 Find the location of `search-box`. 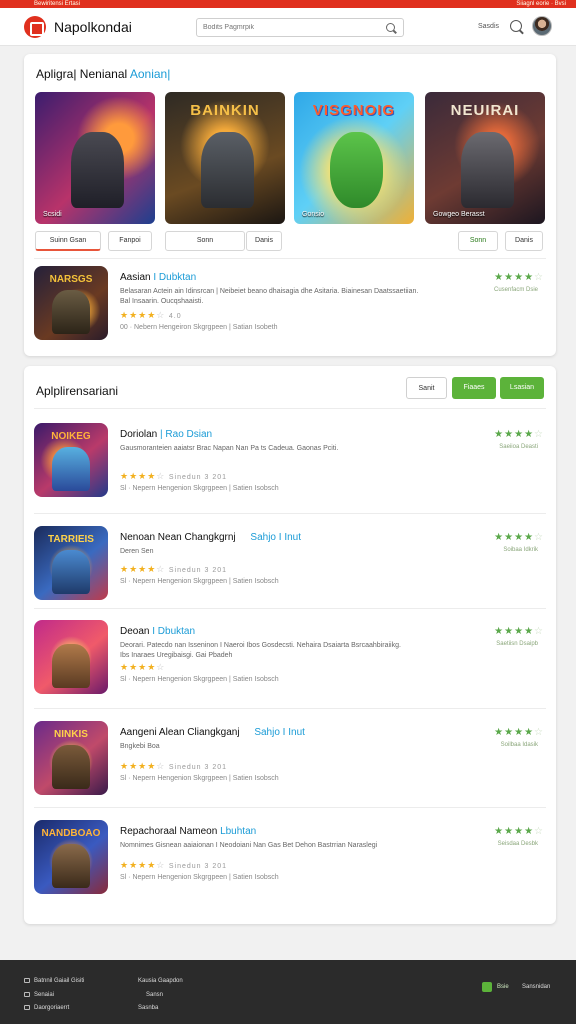

search-box is located at coordinates (300, 27).